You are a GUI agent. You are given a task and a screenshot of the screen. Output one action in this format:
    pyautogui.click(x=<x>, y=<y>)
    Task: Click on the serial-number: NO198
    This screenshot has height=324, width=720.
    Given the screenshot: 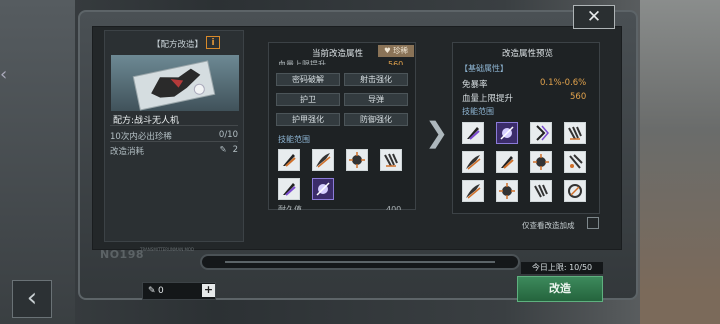 What is the action you would take?
    pyautogui.click(x=122, y=254)
    